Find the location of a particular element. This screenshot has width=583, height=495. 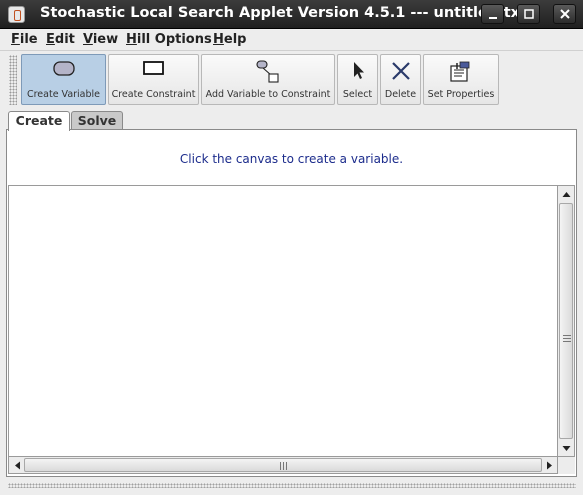

delete-label: Delete is located at coordinates (400, 94).